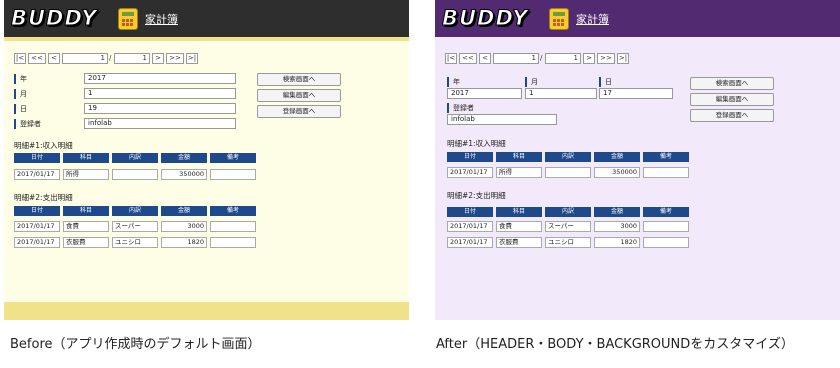 The width and height of the screenshot is (840, 368). What do you see at coordinates (615, 344) in the screenshot?
I see `after-caption: After（HEADER・BODY・BACKGROUNDをカスタマイズ）` at bounding box center [615, 344].